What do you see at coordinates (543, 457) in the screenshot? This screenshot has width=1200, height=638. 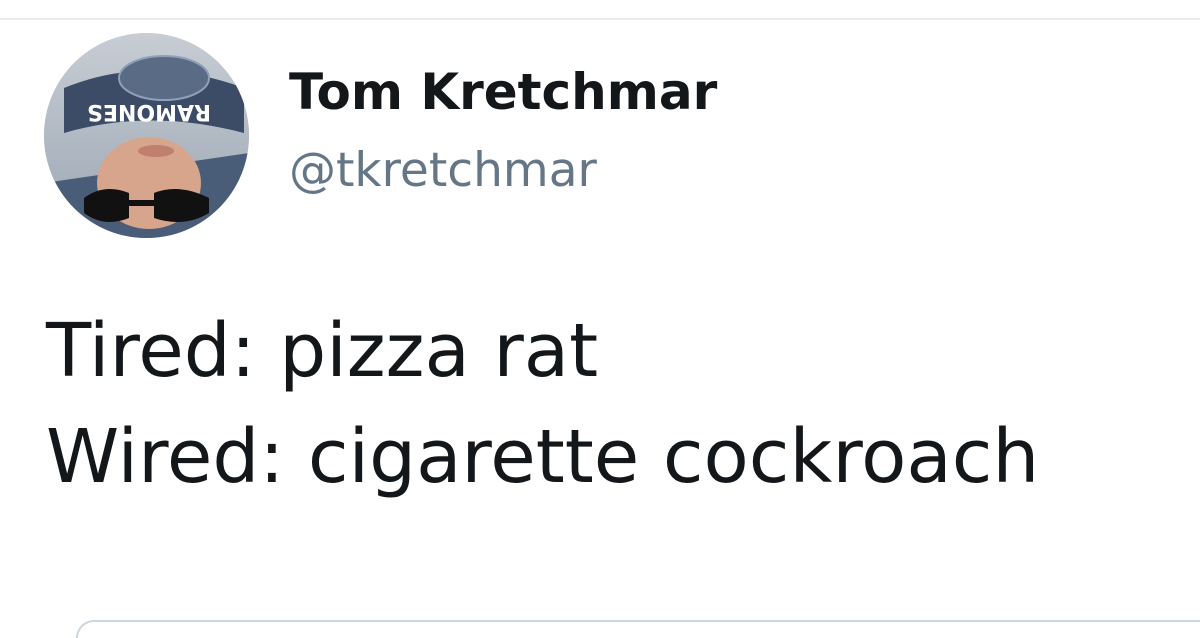 I see `tweet-line: Wired: cigarette cockroach` at bounding box center [543, 457].